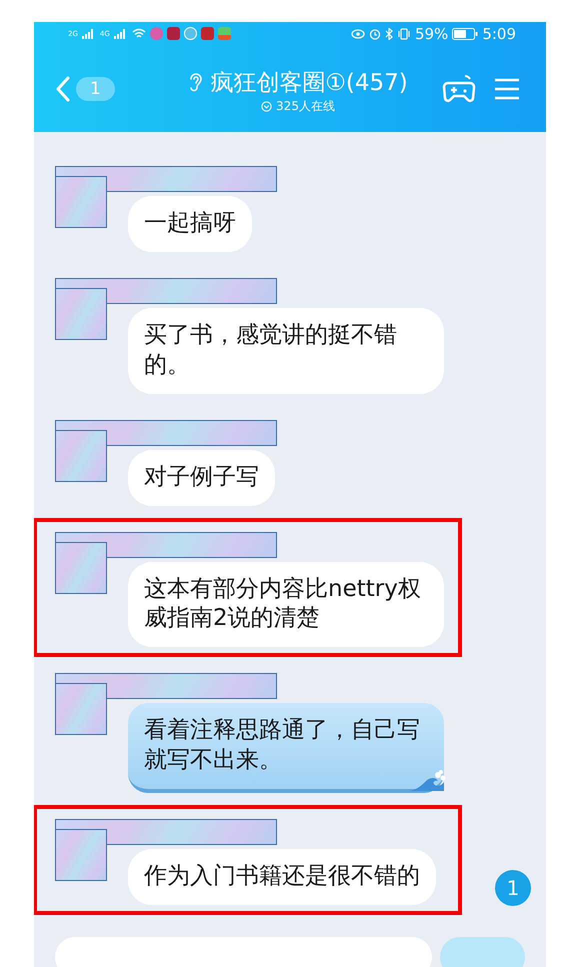 The image size is (569, 967). Describe the element at coordinates (305, 106) in the screenshot. I see `online-count: 325人在线` at that location.